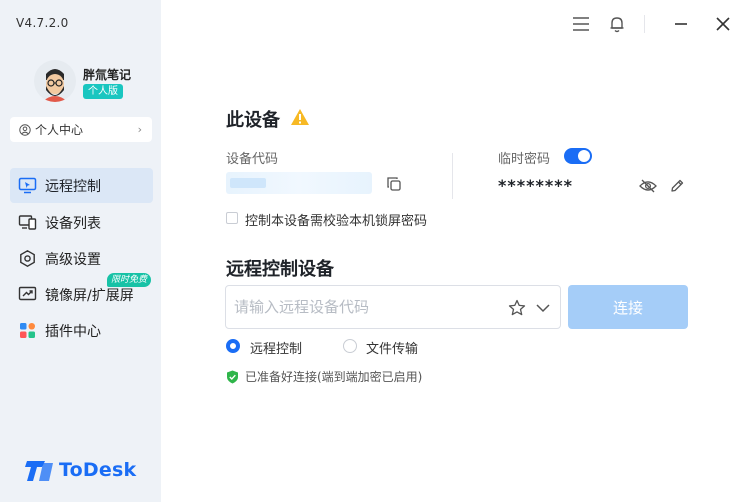 This screenshot has height=502, width=751. I want to click on temp-password-label: 临时密码, so click(524, 159).